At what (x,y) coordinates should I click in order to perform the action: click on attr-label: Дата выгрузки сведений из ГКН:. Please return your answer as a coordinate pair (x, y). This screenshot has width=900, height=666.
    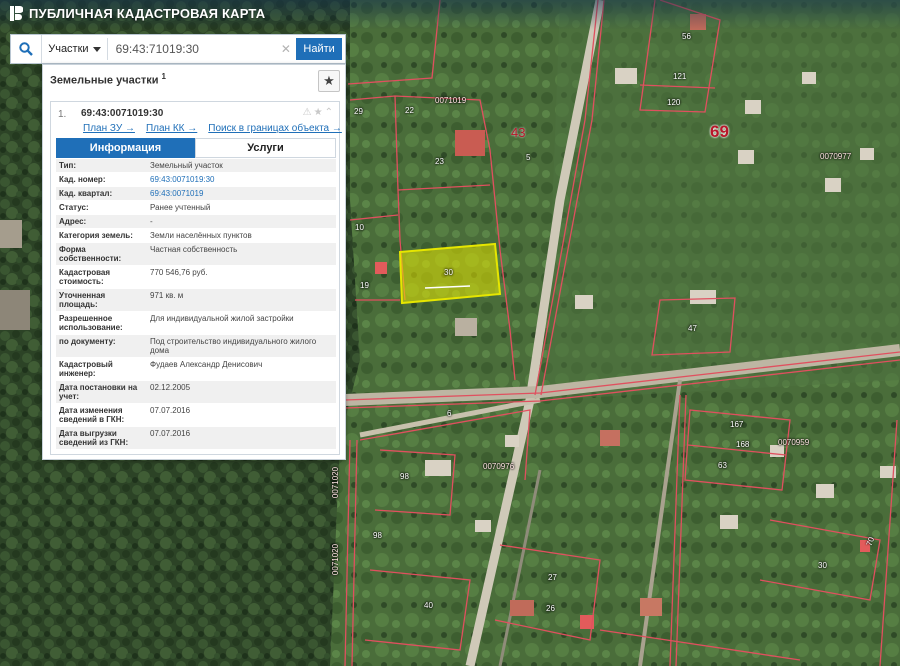
    Looking at the image, I should click on (94, 438).